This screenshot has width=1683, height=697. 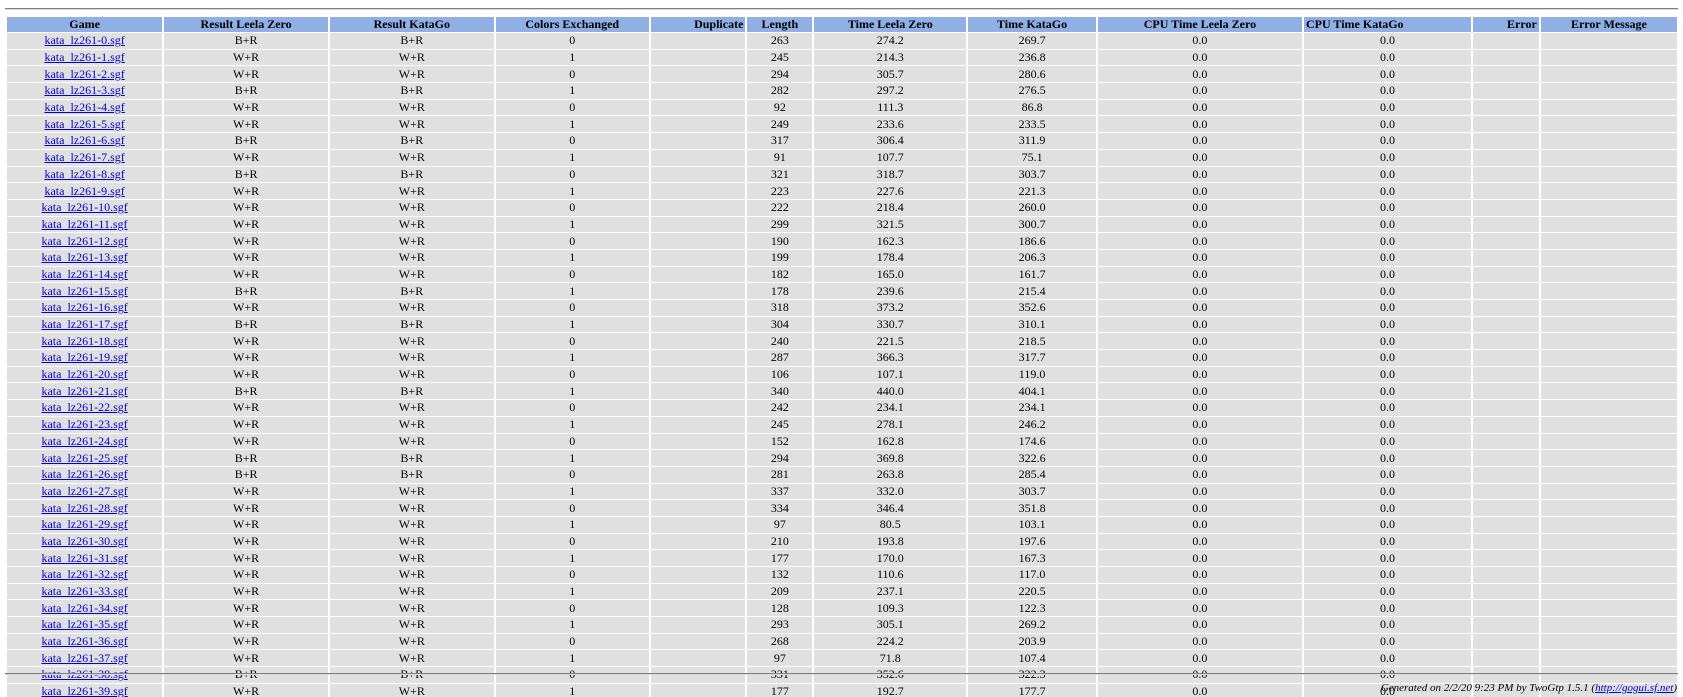 What do you see at coordinates (890, 391) in the screenshot?
I see `time-leela-zero-cell: 440.0` at bounding box center [890, 391].